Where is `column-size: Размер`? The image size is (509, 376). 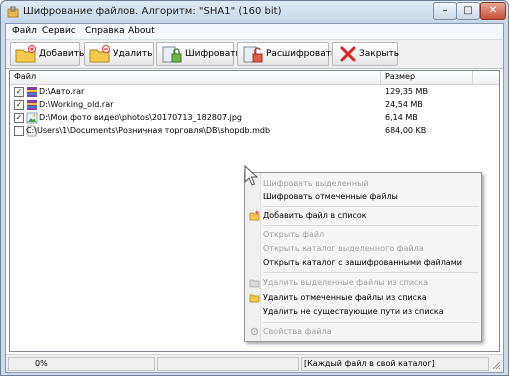 column-size: Размер is located at coordinates (400, 76).